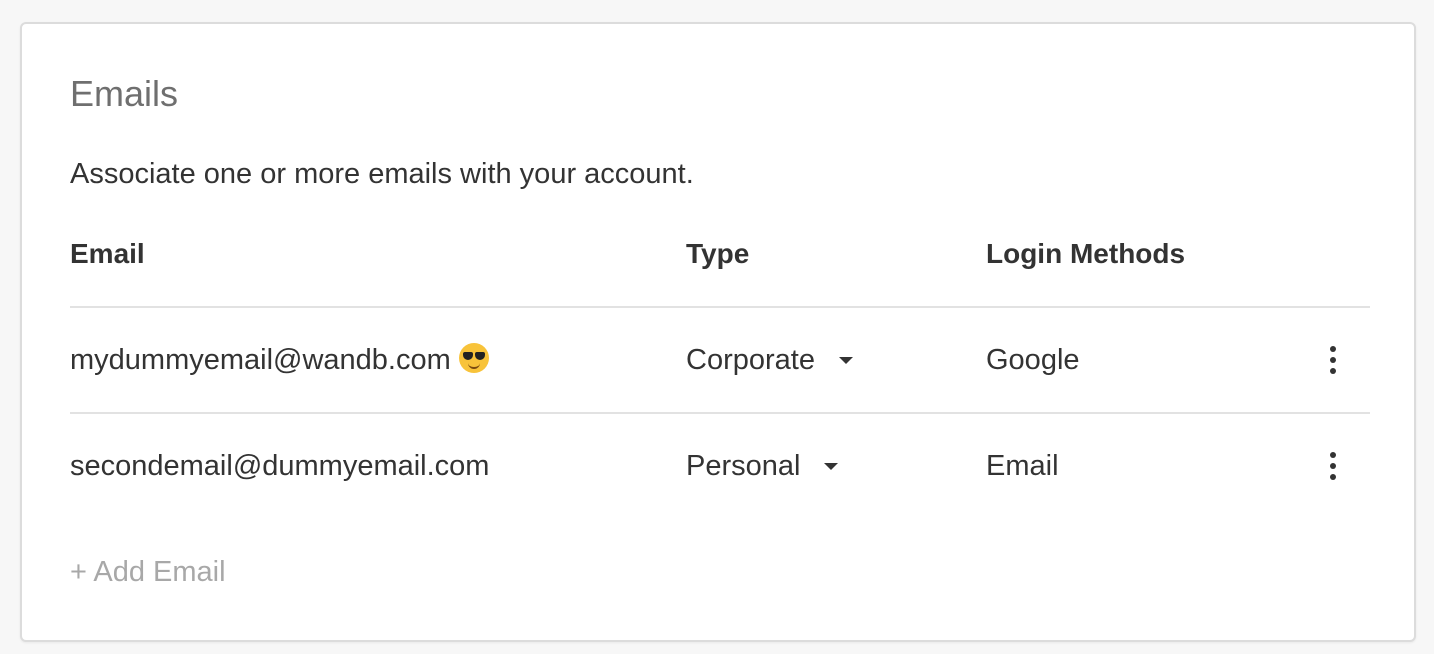  Describe the element at coordinates (743, 466) in the screenshot. I see `type-dropdown-value: Personal` at that location.